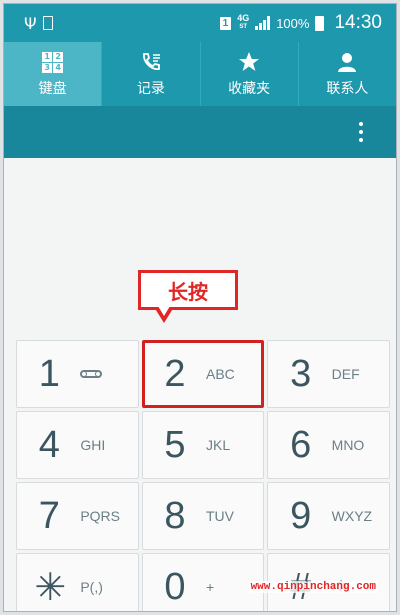  Describe the element at coordinates (175, 515) in the screenshot. I see `key-digit: 8` at that location.